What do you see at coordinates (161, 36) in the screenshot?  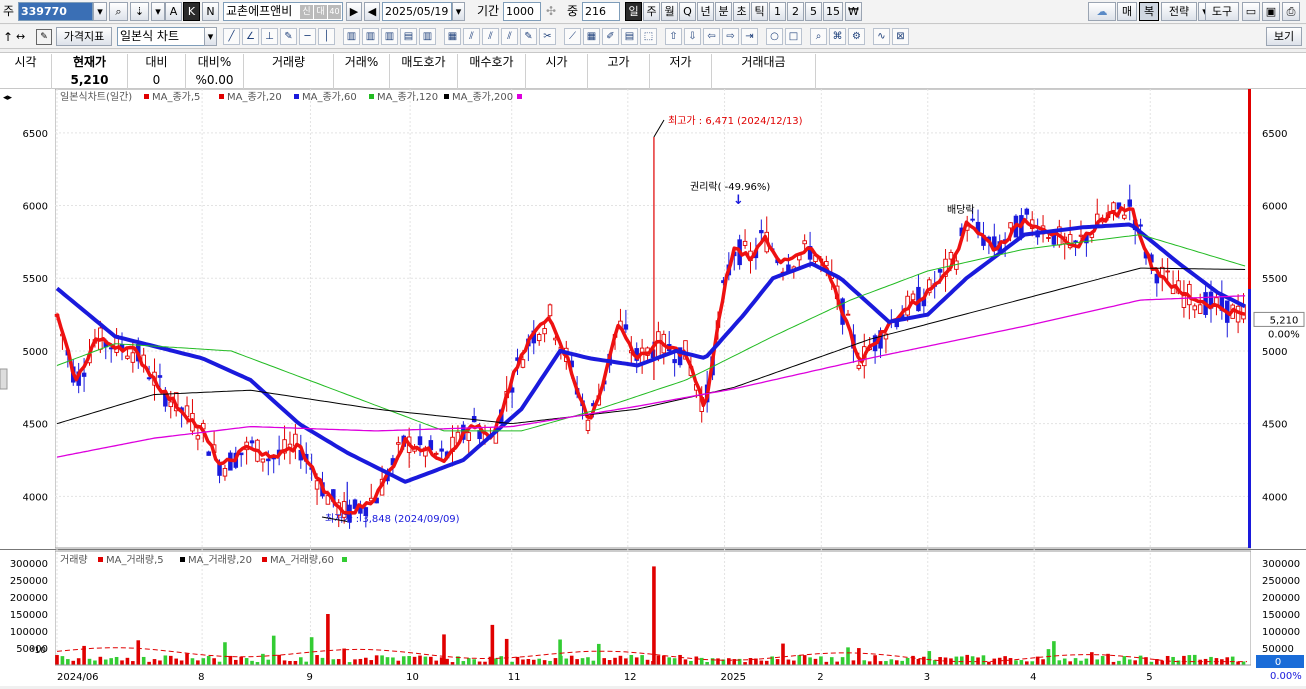 I see `chart-type-select: 일본식 차트` at bounding box center [161, 36].